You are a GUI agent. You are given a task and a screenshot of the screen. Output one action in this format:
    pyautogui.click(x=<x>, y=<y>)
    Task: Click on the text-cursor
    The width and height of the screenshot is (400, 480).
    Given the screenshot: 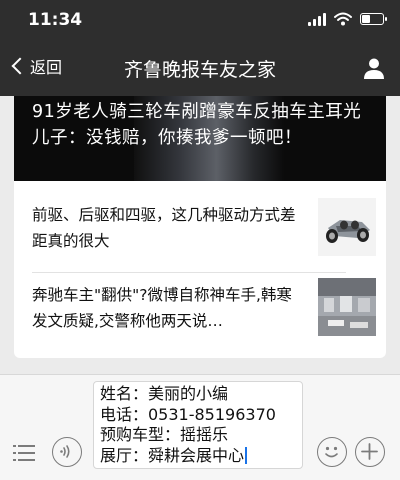 What is the action you would take?
    pyautogui.click(x=246, y=455)
    